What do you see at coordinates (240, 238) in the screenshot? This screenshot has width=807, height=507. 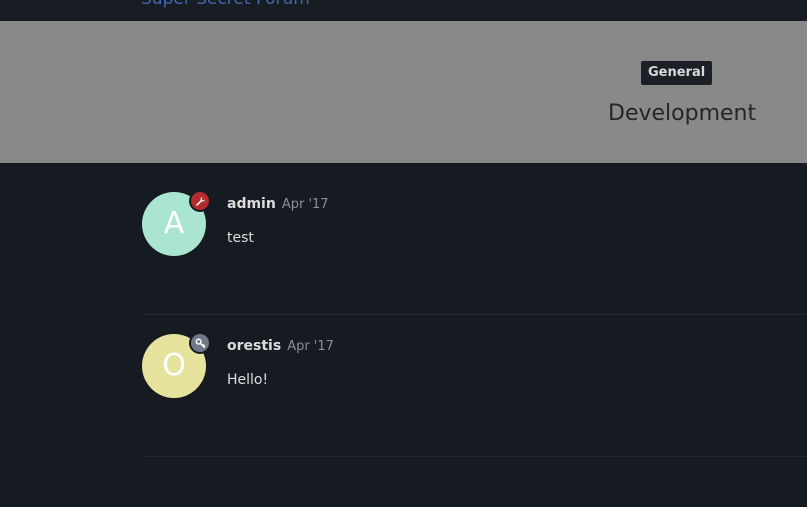 I see `post-body: test` at bounding box center [240, 238].